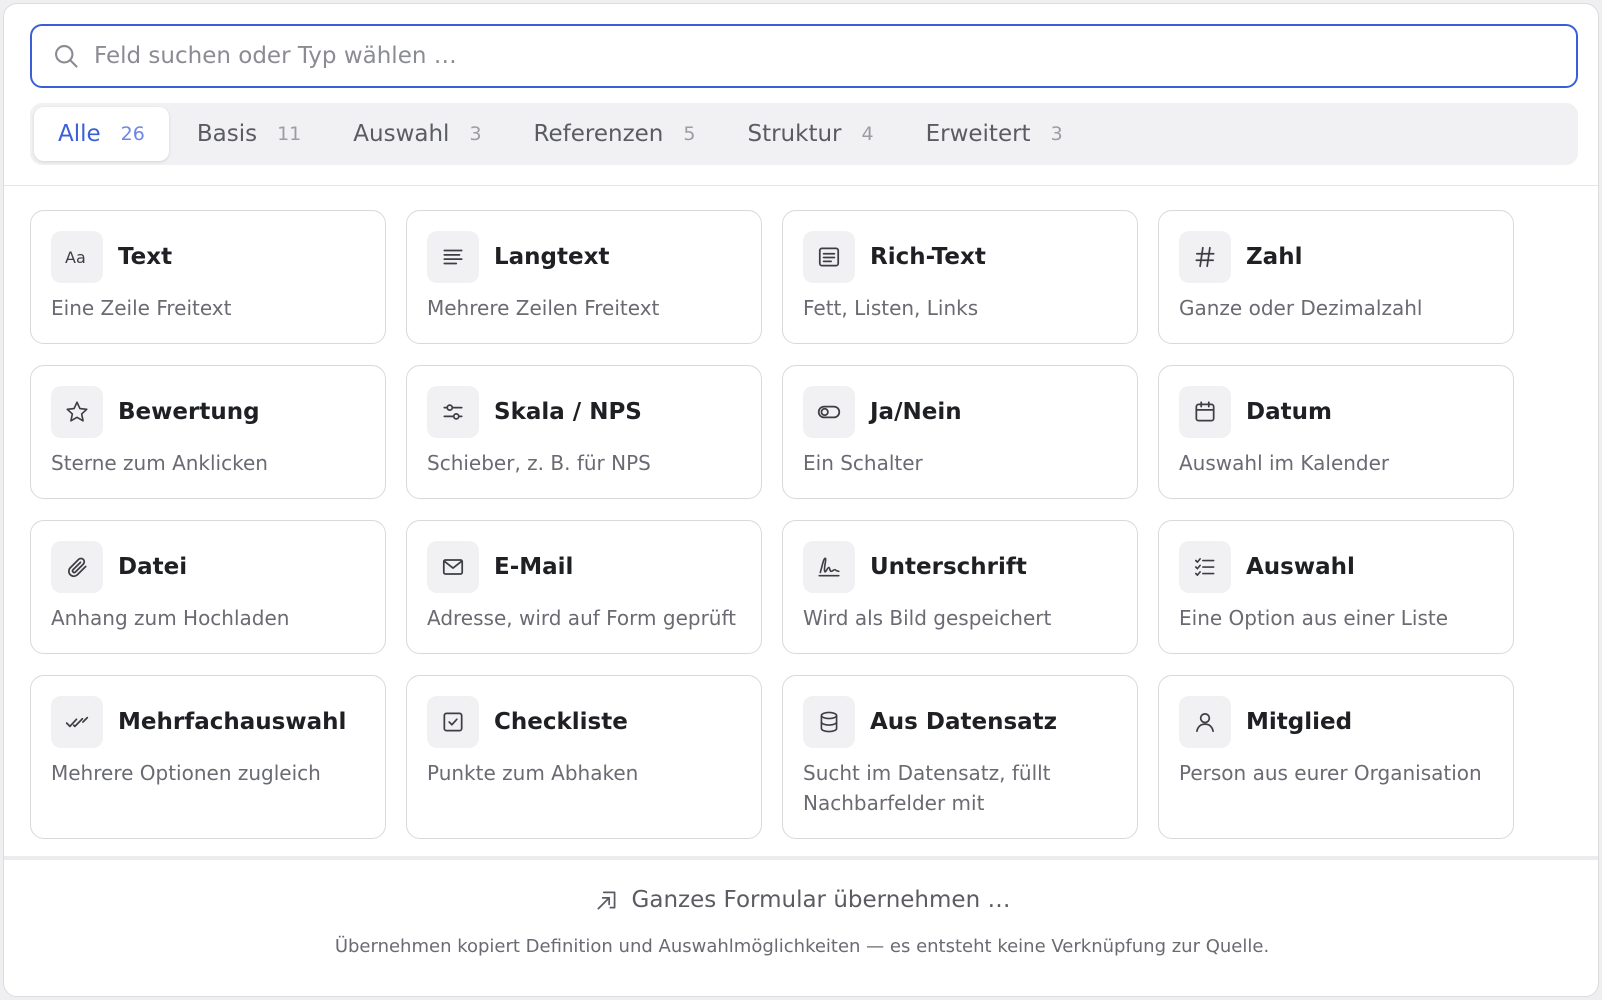 The height and width of the screenshot is (1000, 1602). What do you see at coordinates (1289, 412) in the screenshot?
I see `field-title: Datum` at bounding box center [1289, 412].